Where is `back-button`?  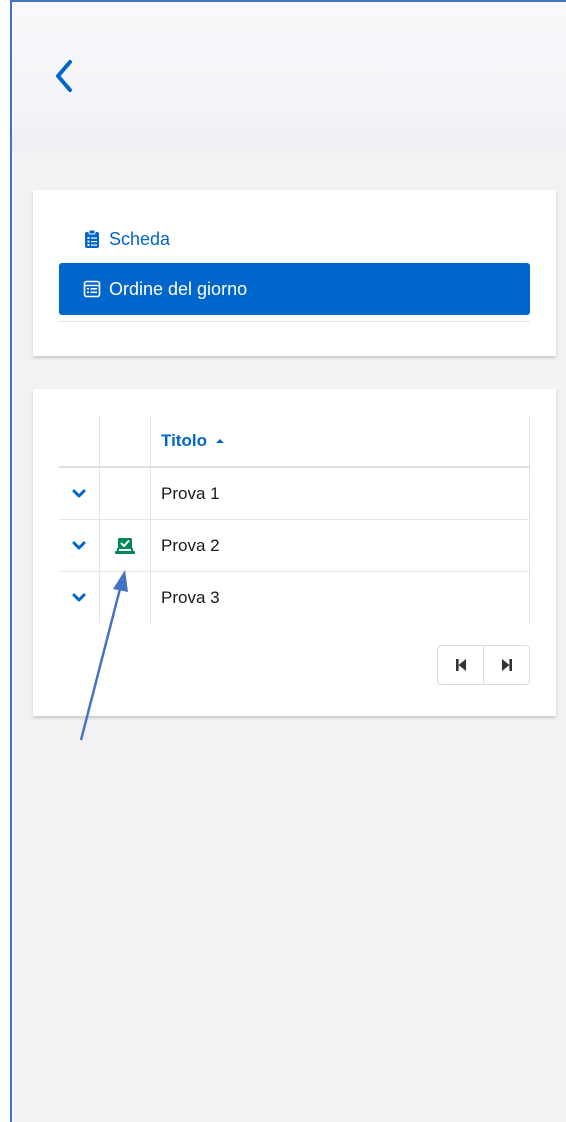
back-button is located at coordinates (66, 76).